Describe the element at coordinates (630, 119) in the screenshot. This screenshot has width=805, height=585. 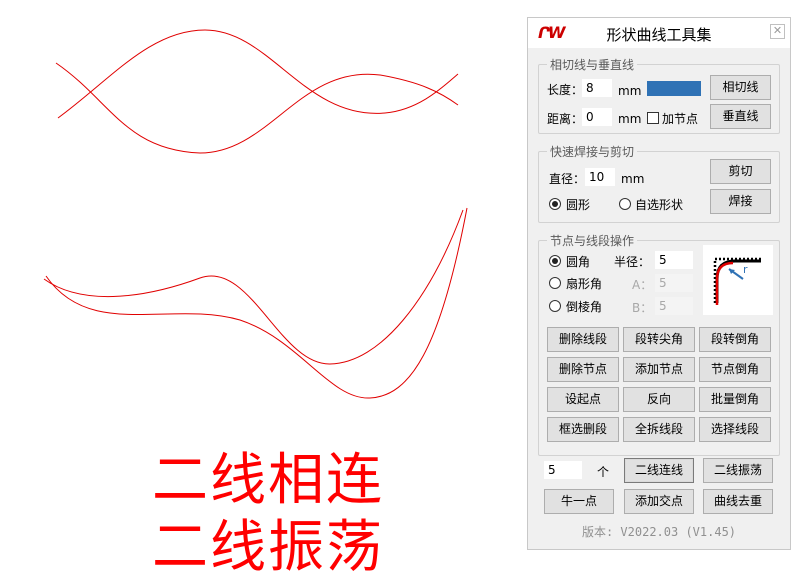
I see `distance-unit: mm` at that location.